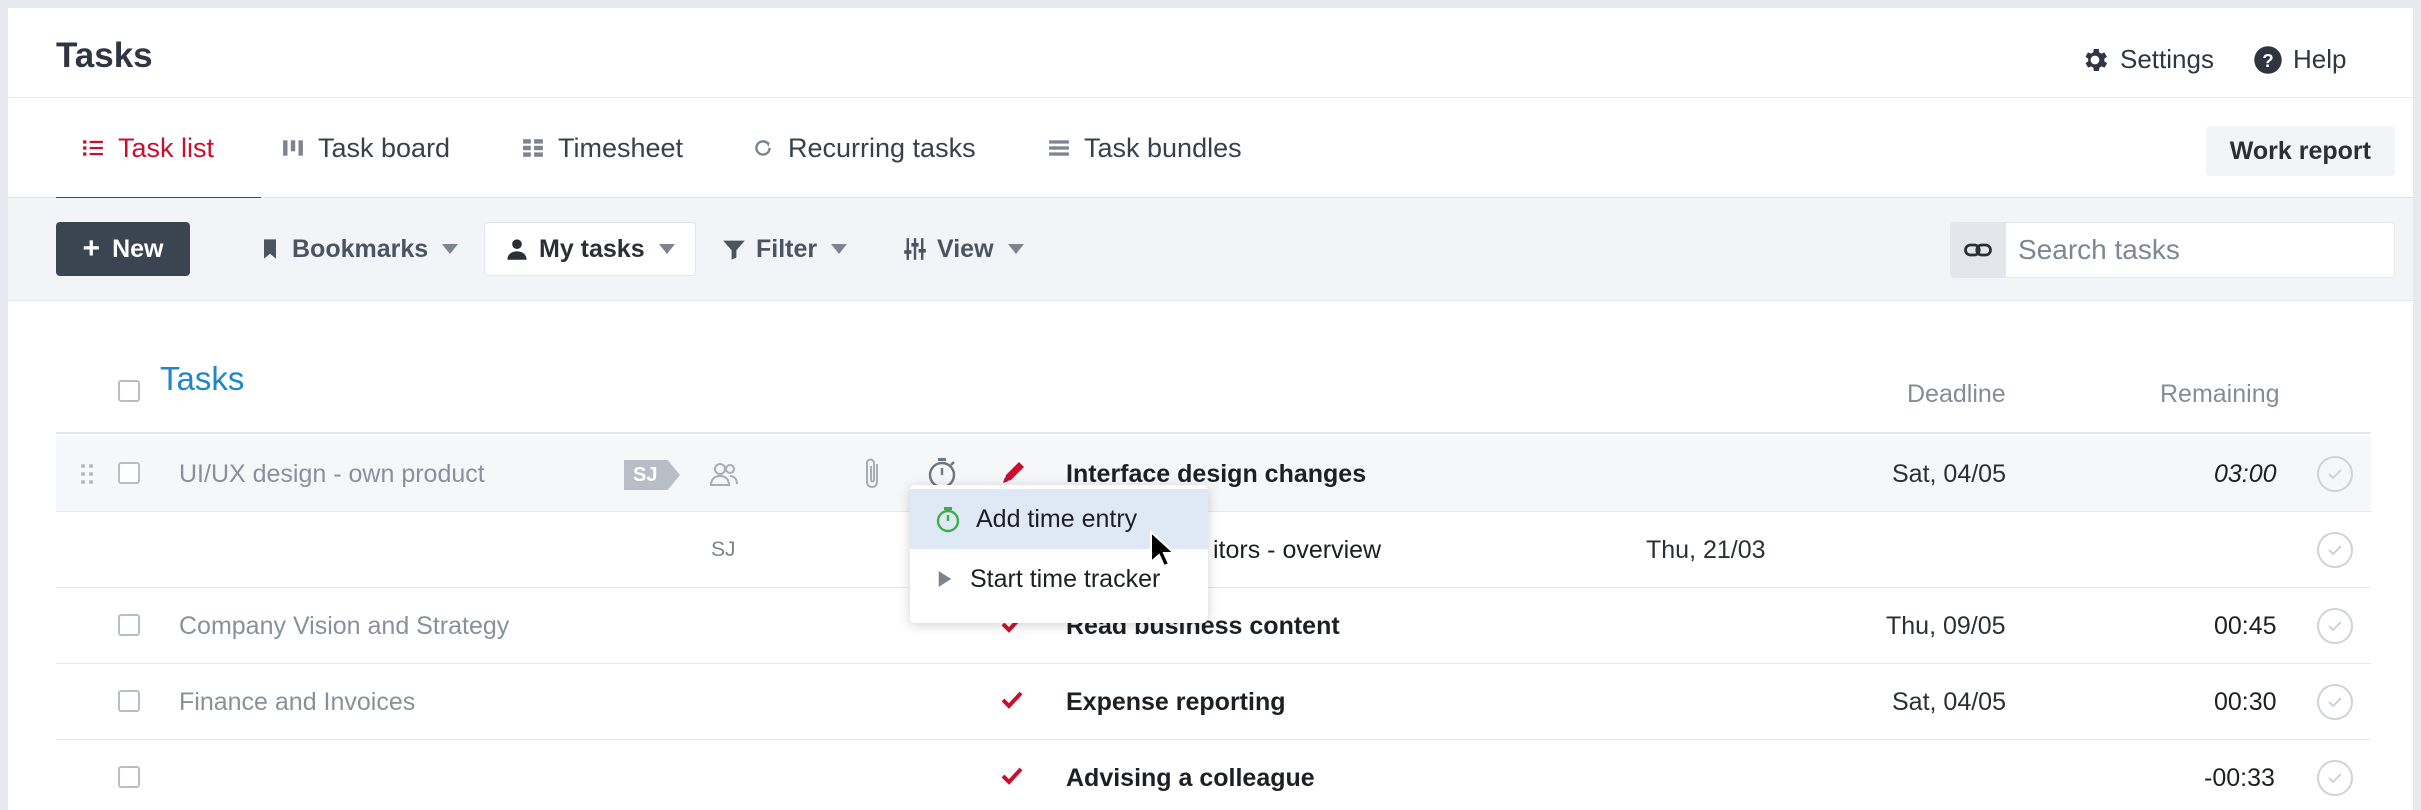 This screenshot has width=2421, height=810. I want to click on toolbar: + New Bookmarks My tasks Filter View, so click(1210, 249).